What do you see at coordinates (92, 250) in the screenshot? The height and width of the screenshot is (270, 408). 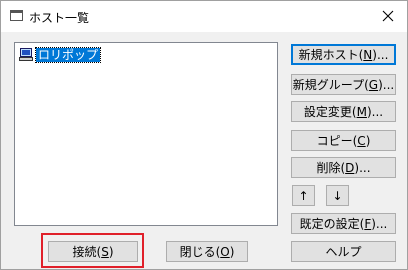 I see `annotation-highlight-box` at bounding box center [92, 250].